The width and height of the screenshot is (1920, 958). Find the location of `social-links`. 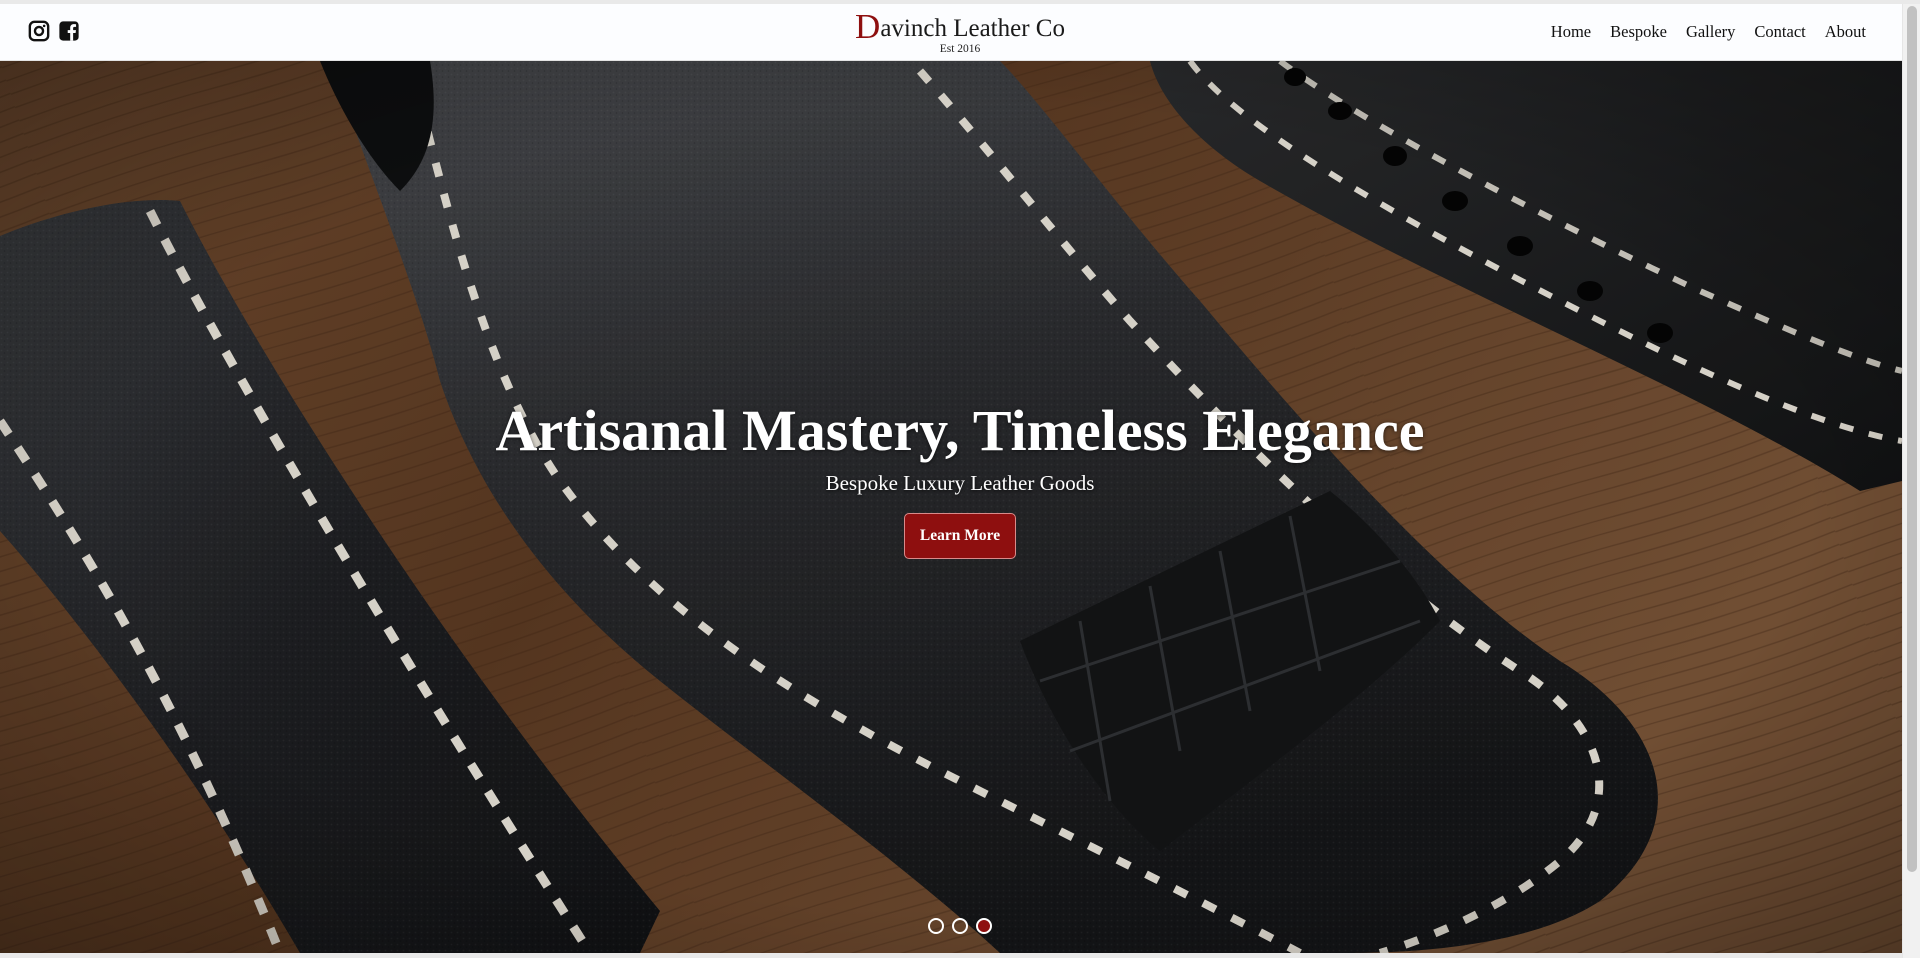

social-links is located at coordinates (54, 31).